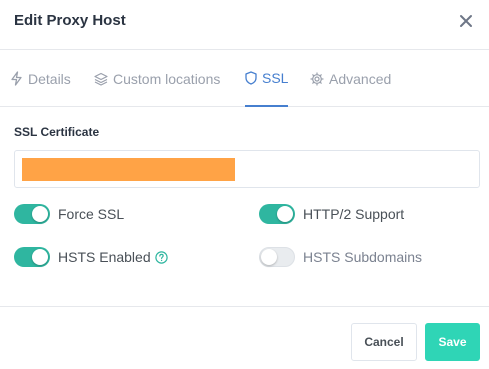 This screenshot has width=489, height=369. Describe the element at coordinates (128, 169) in the screenshot. I see `ssl-certificate-value-redacted` at that location.